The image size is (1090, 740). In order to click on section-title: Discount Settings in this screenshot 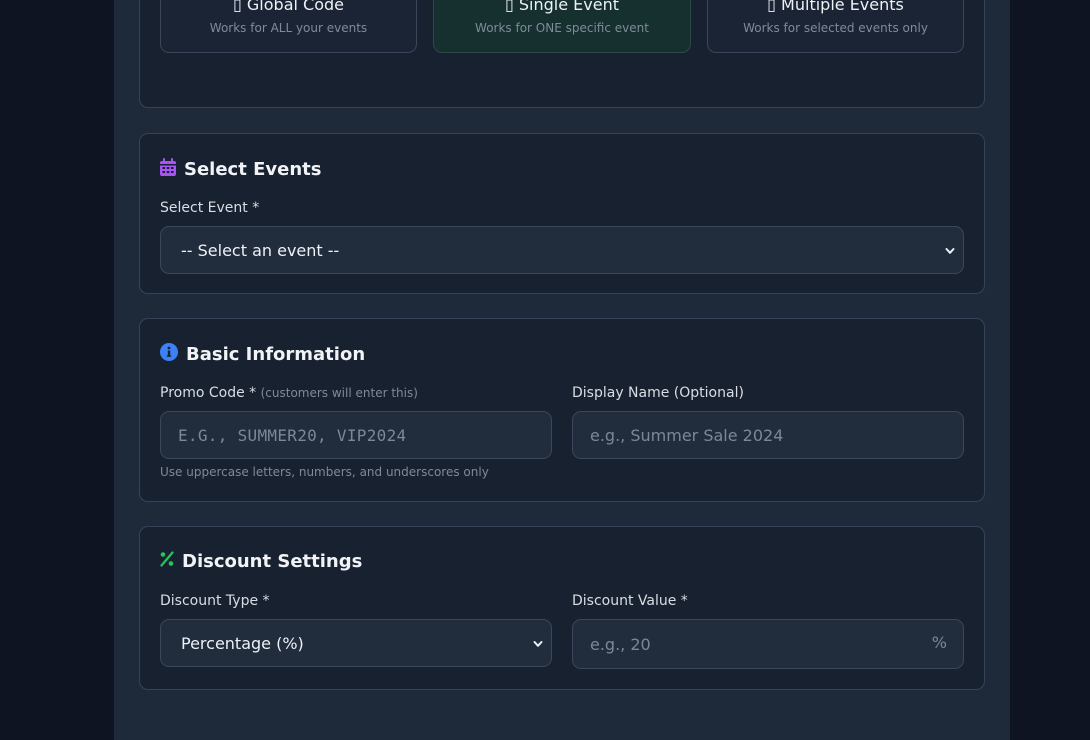, I will do `click(261, 561)`.